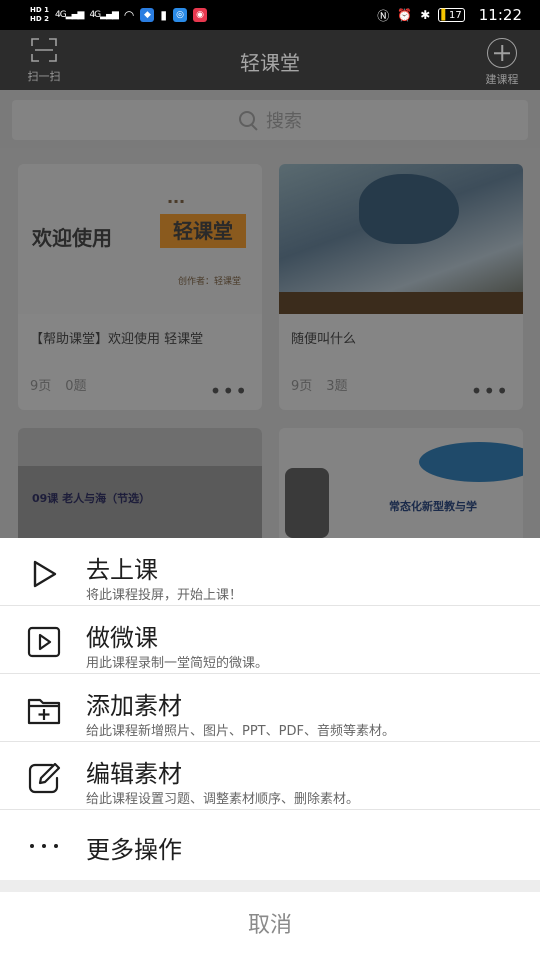 The width and height of the screenshot is (540, 960). Describe the element at coordinates (129, 15) in the screenshot. I see `wifi-icon: ◠` at that location.